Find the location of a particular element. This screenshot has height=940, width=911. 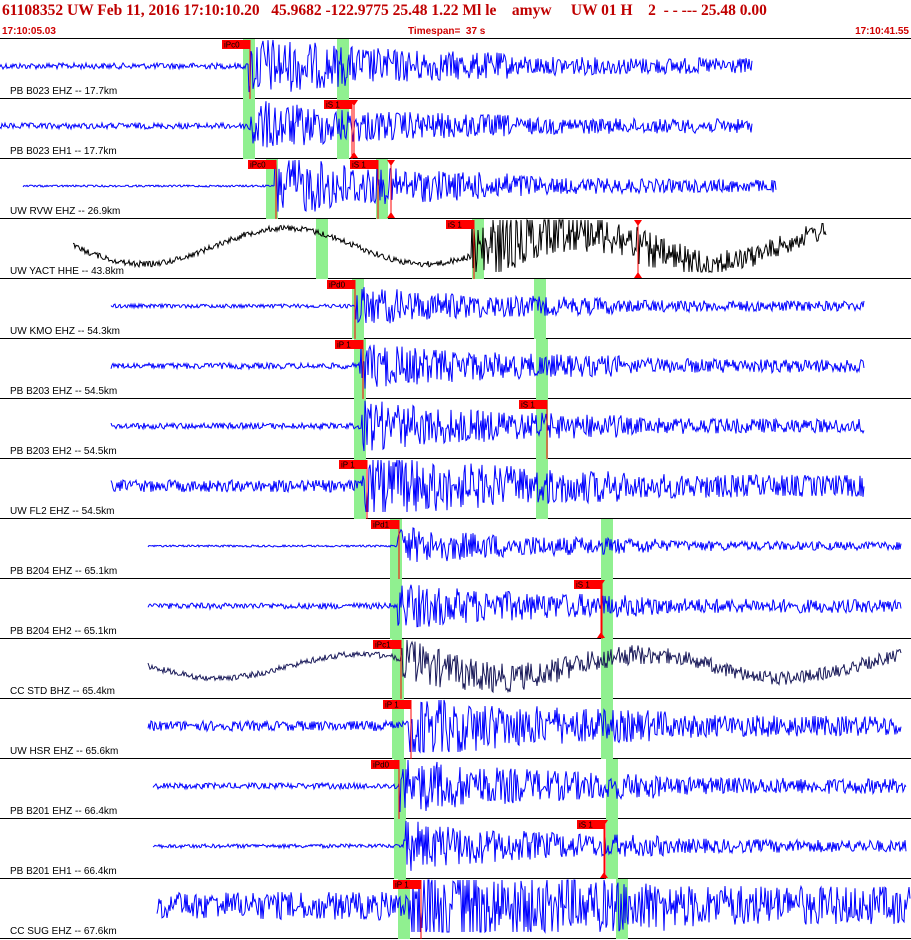

trace-panel: iS 1 PB B023 EH1 -- 17.7km is located at coordinates (455, 129).